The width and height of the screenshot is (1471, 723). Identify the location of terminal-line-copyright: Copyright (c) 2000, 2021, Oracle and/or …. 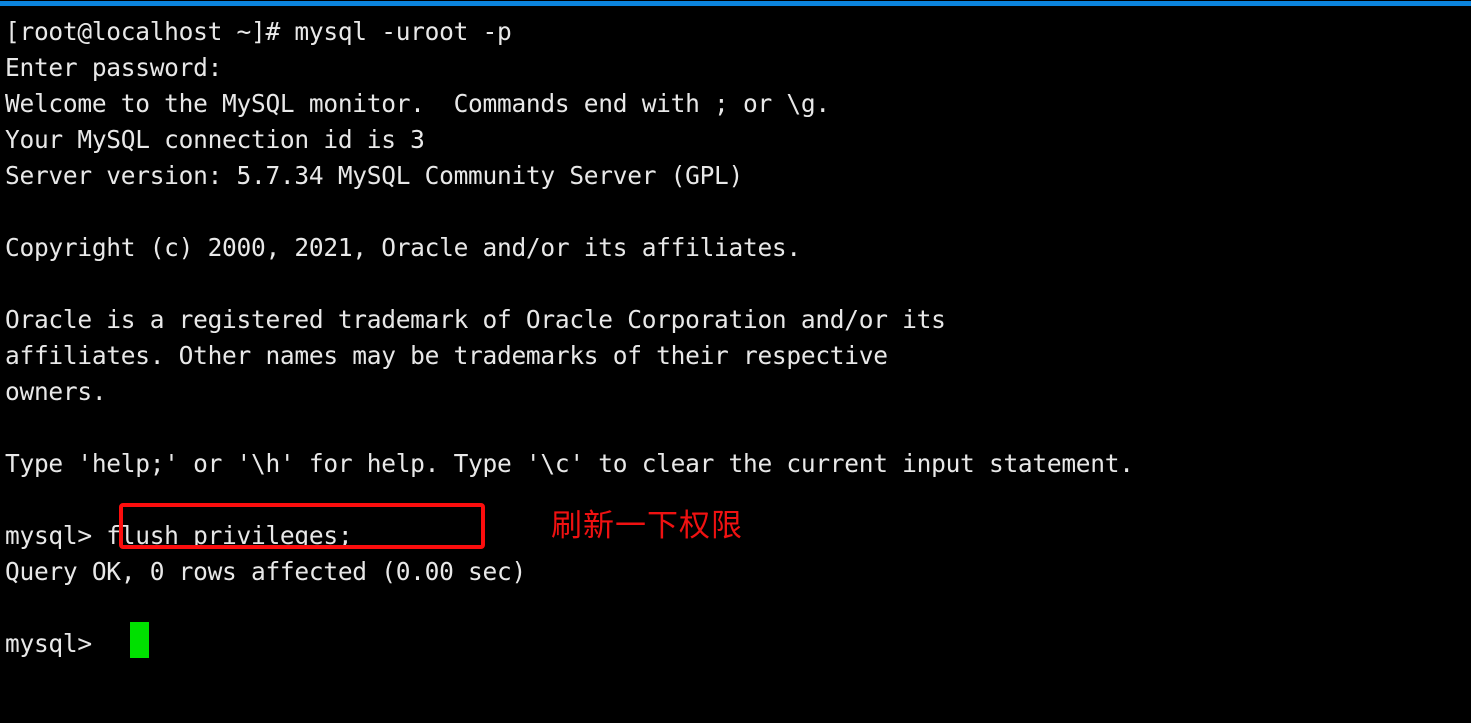
(403, 247).